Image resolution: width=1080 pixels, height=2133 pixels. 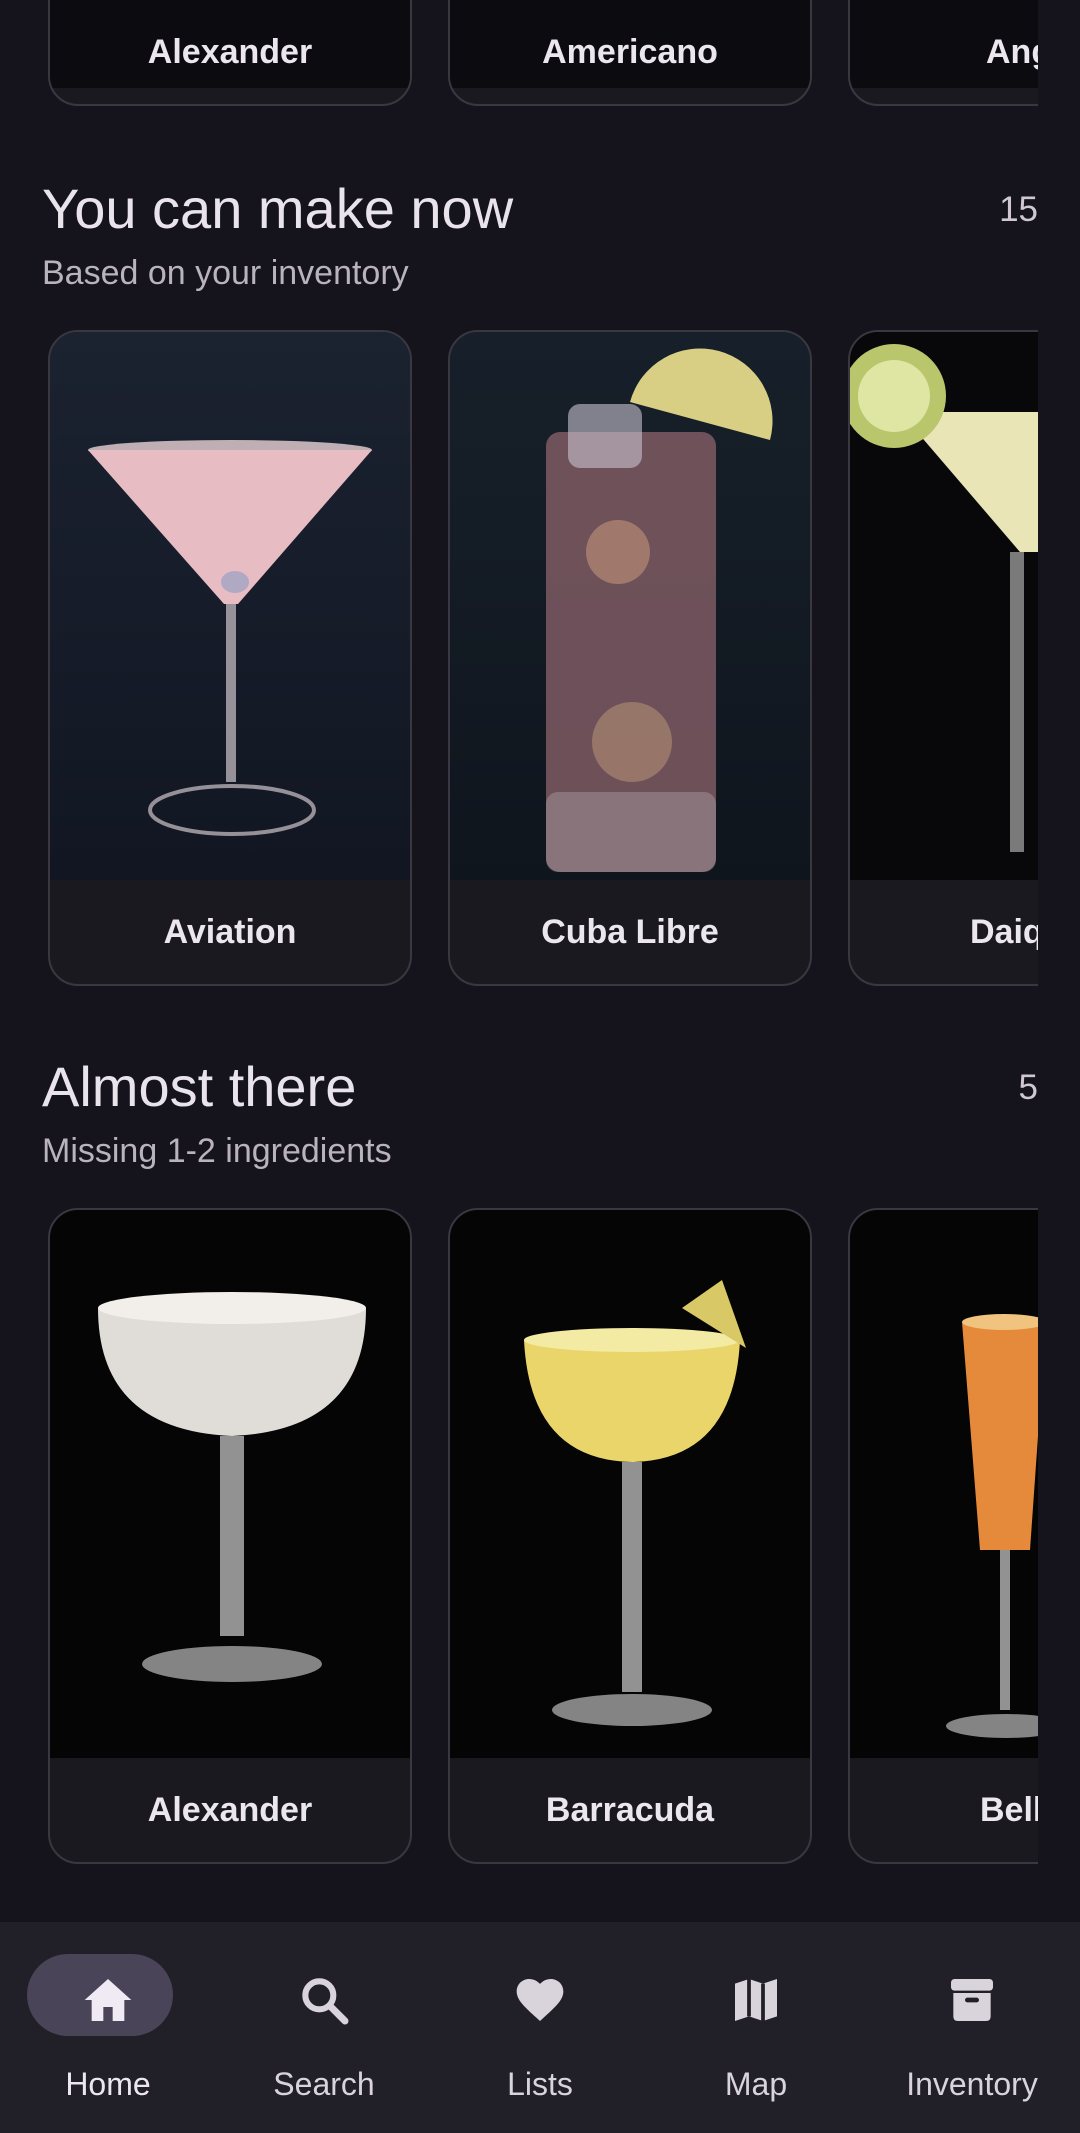 I want to click on nav-label-home: Home, so click(x=108, y=2084).